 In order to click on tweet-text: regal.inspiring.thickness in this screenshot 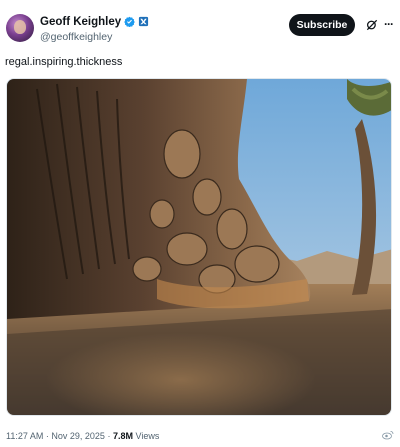, I will do `click(64, 62)`.